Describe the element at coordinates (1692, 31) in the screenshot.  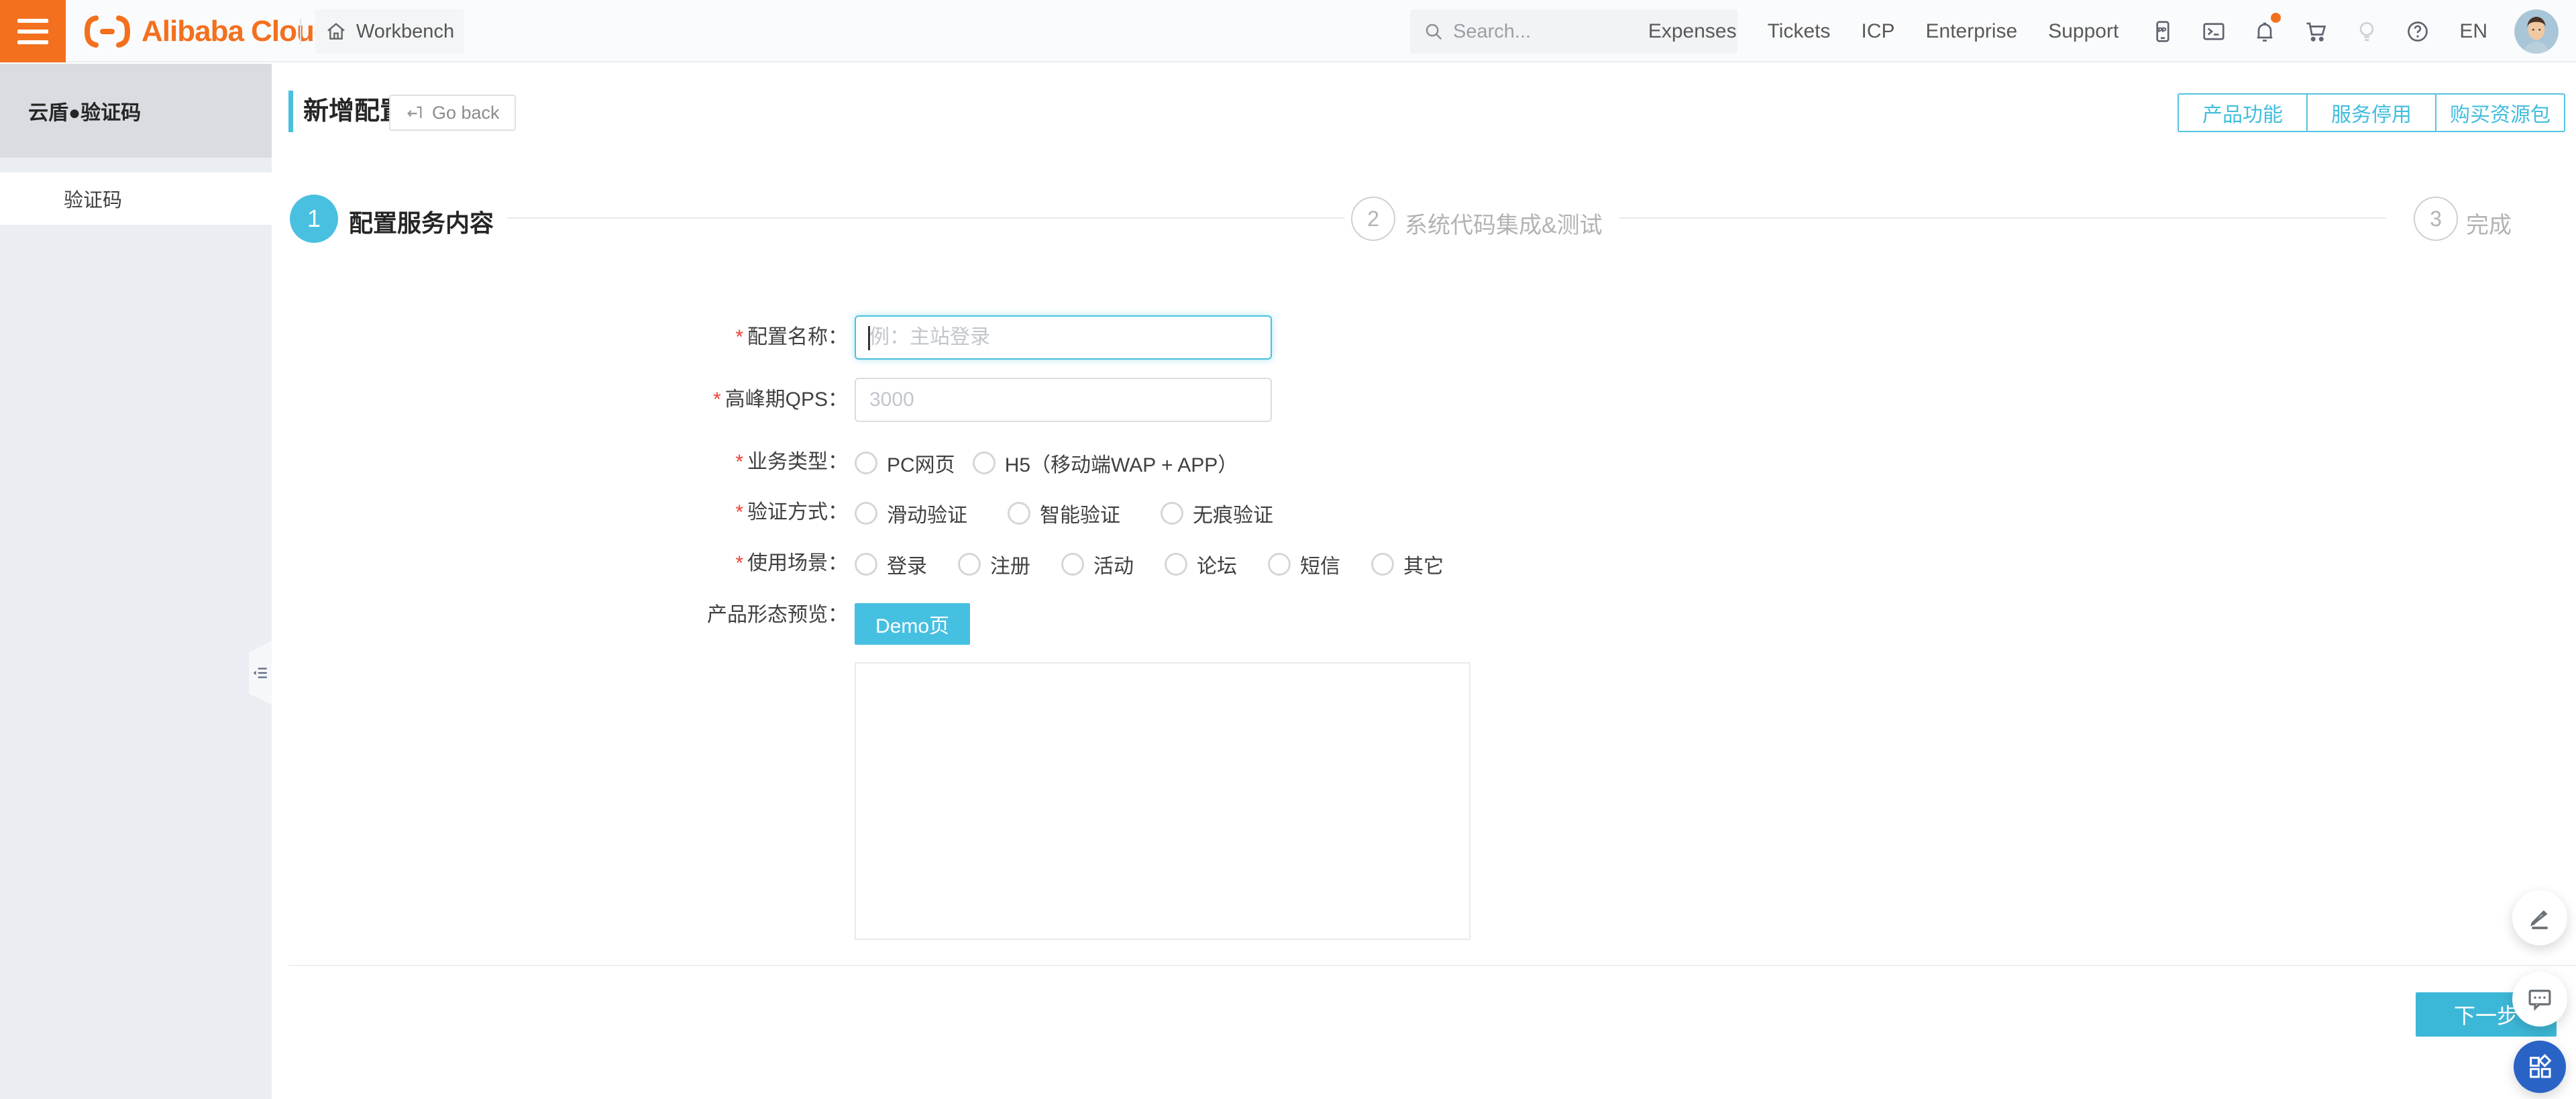
I see `nav-expenses: Expenses` at that location.